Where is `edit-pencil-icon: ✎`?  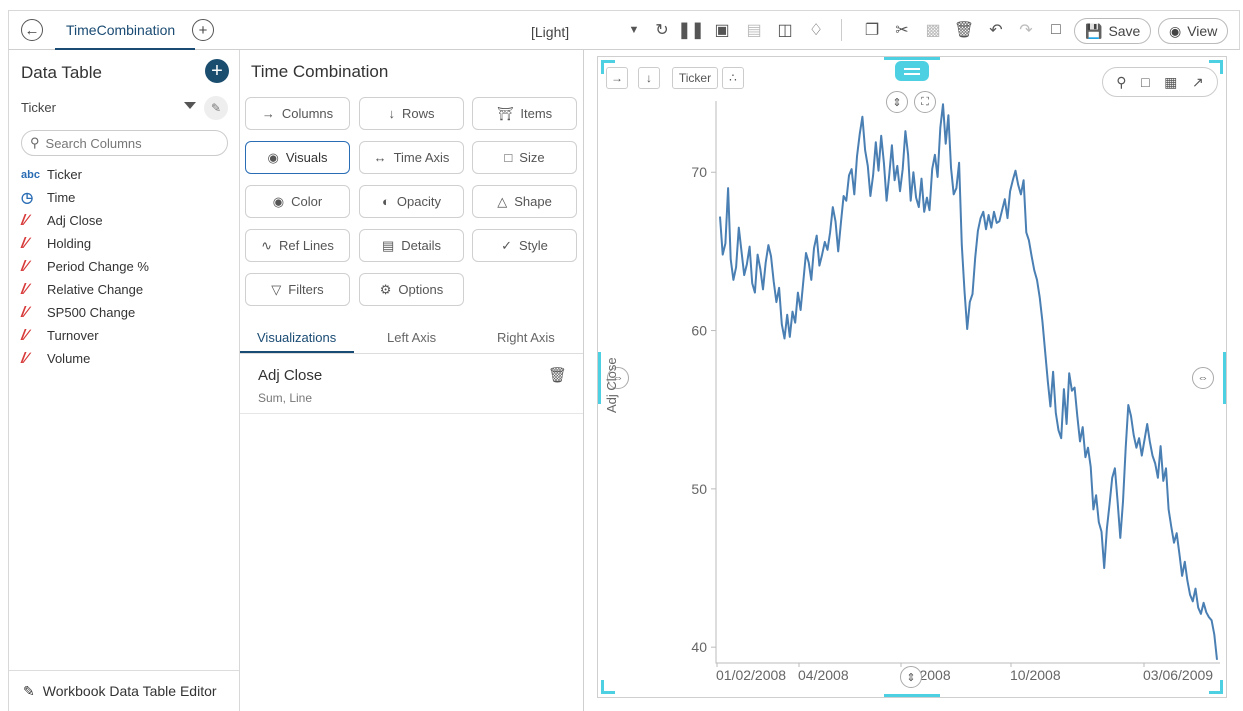 edit-pencil-icon: ✎ is located at coordinates (216, 108).